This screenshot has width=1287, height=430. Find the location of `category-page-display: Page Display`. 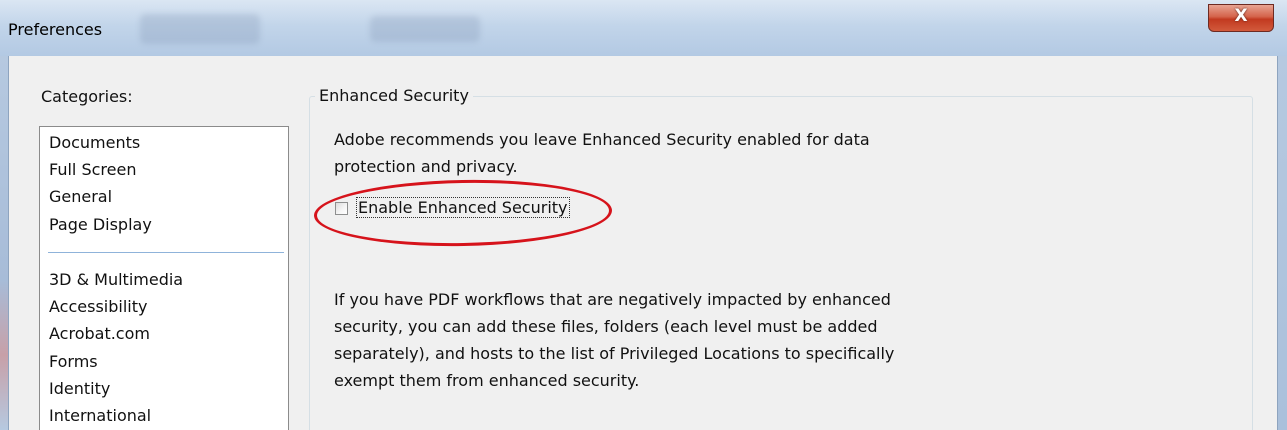

category-page-display: Page Display is located at coordinates (100, 224).